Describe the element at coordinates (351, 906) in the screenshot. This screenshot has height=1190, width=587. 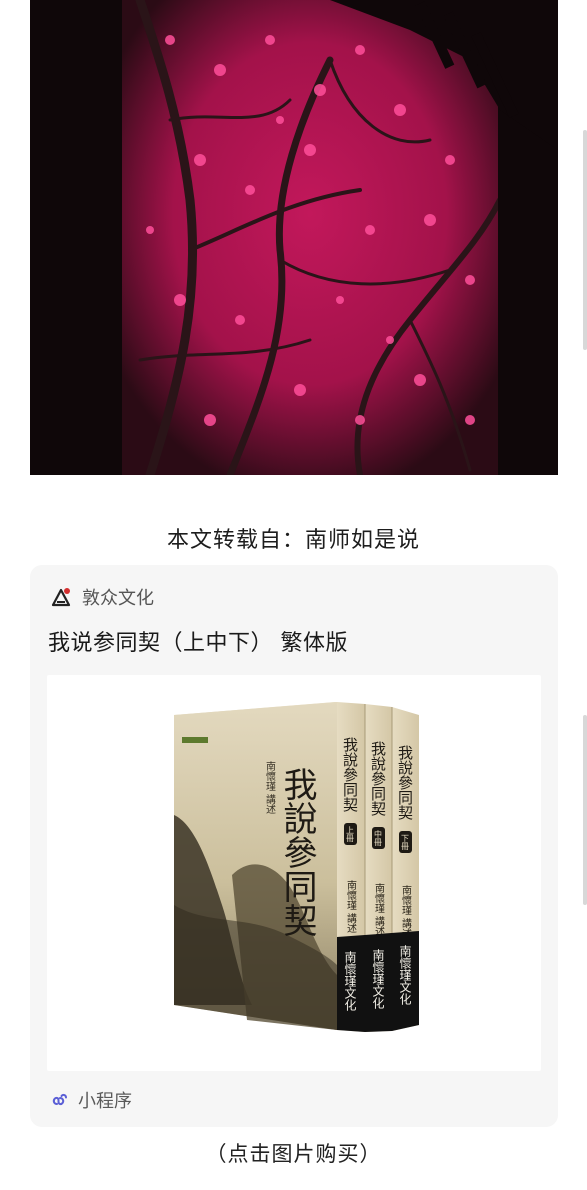
I see `spine-author-1: 南懷瑾 講述` at that location.